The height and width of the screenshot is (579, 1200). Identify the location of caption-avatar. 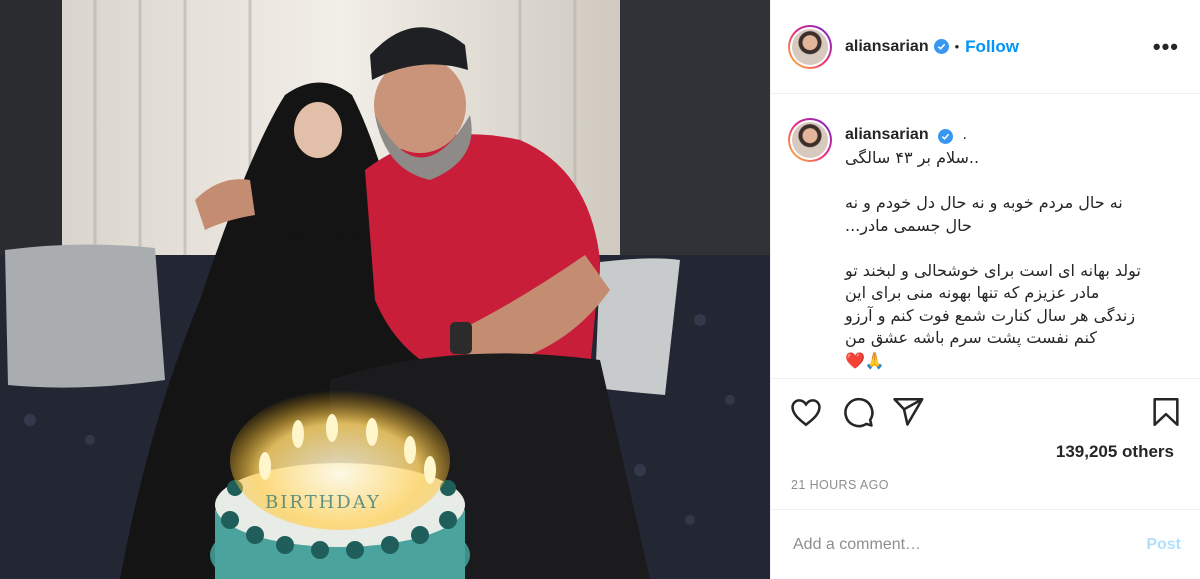
(810, 140).